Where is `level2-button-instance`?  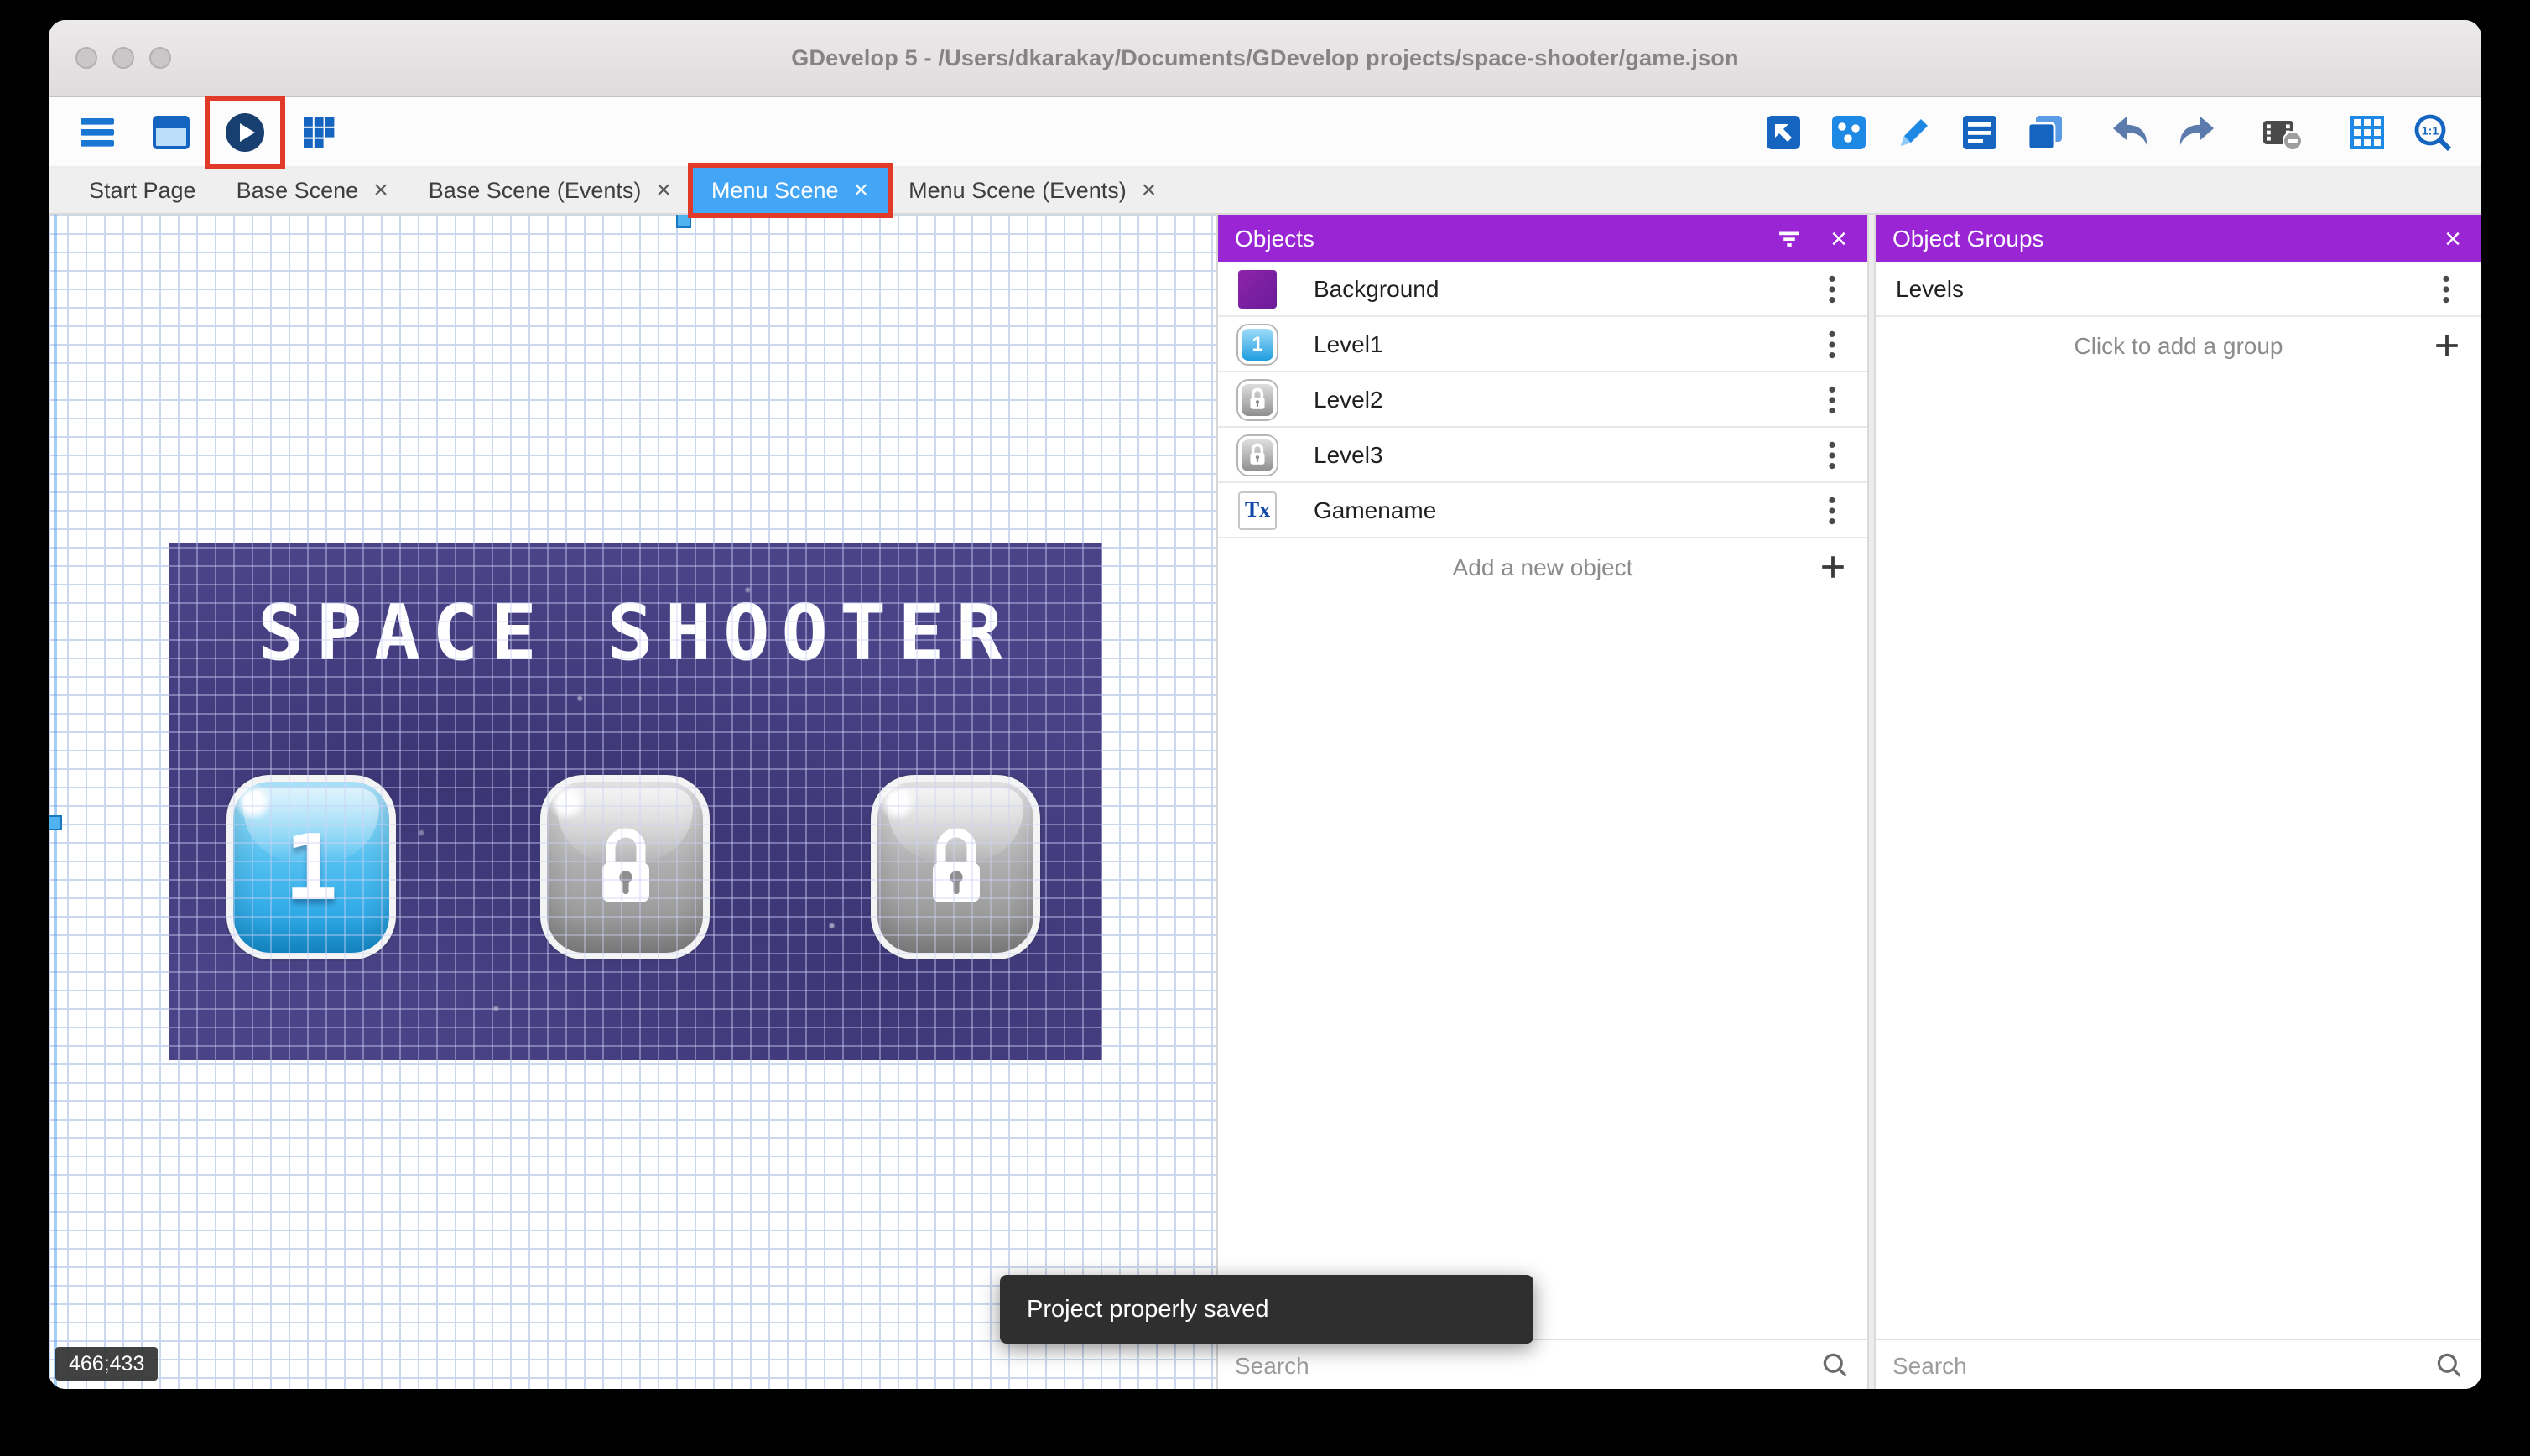 level2-button-instance is located at coordinates (625, 867).